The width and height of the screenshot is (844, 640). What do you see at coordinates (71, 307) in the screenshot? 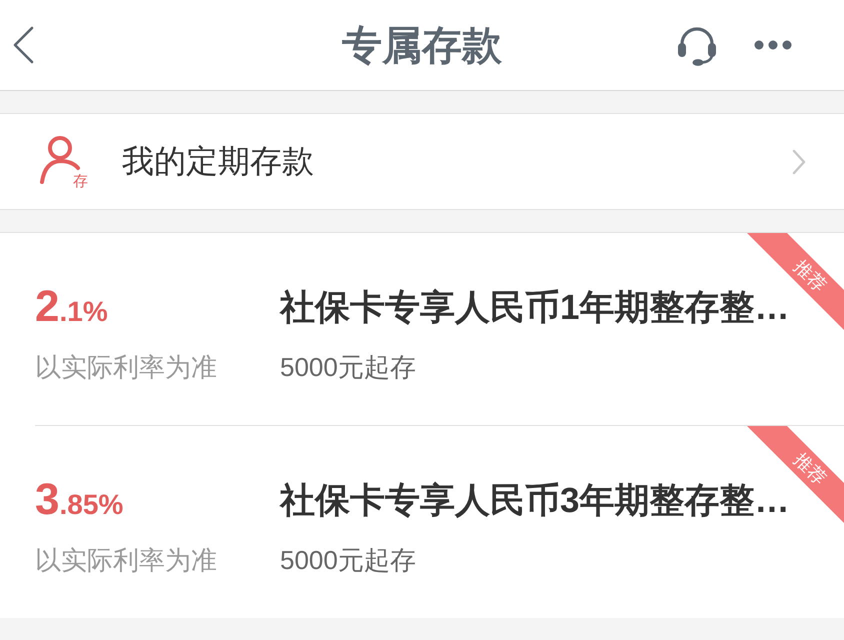
I see `interest-rate: 2.1%` at bounding box center [71, 307].